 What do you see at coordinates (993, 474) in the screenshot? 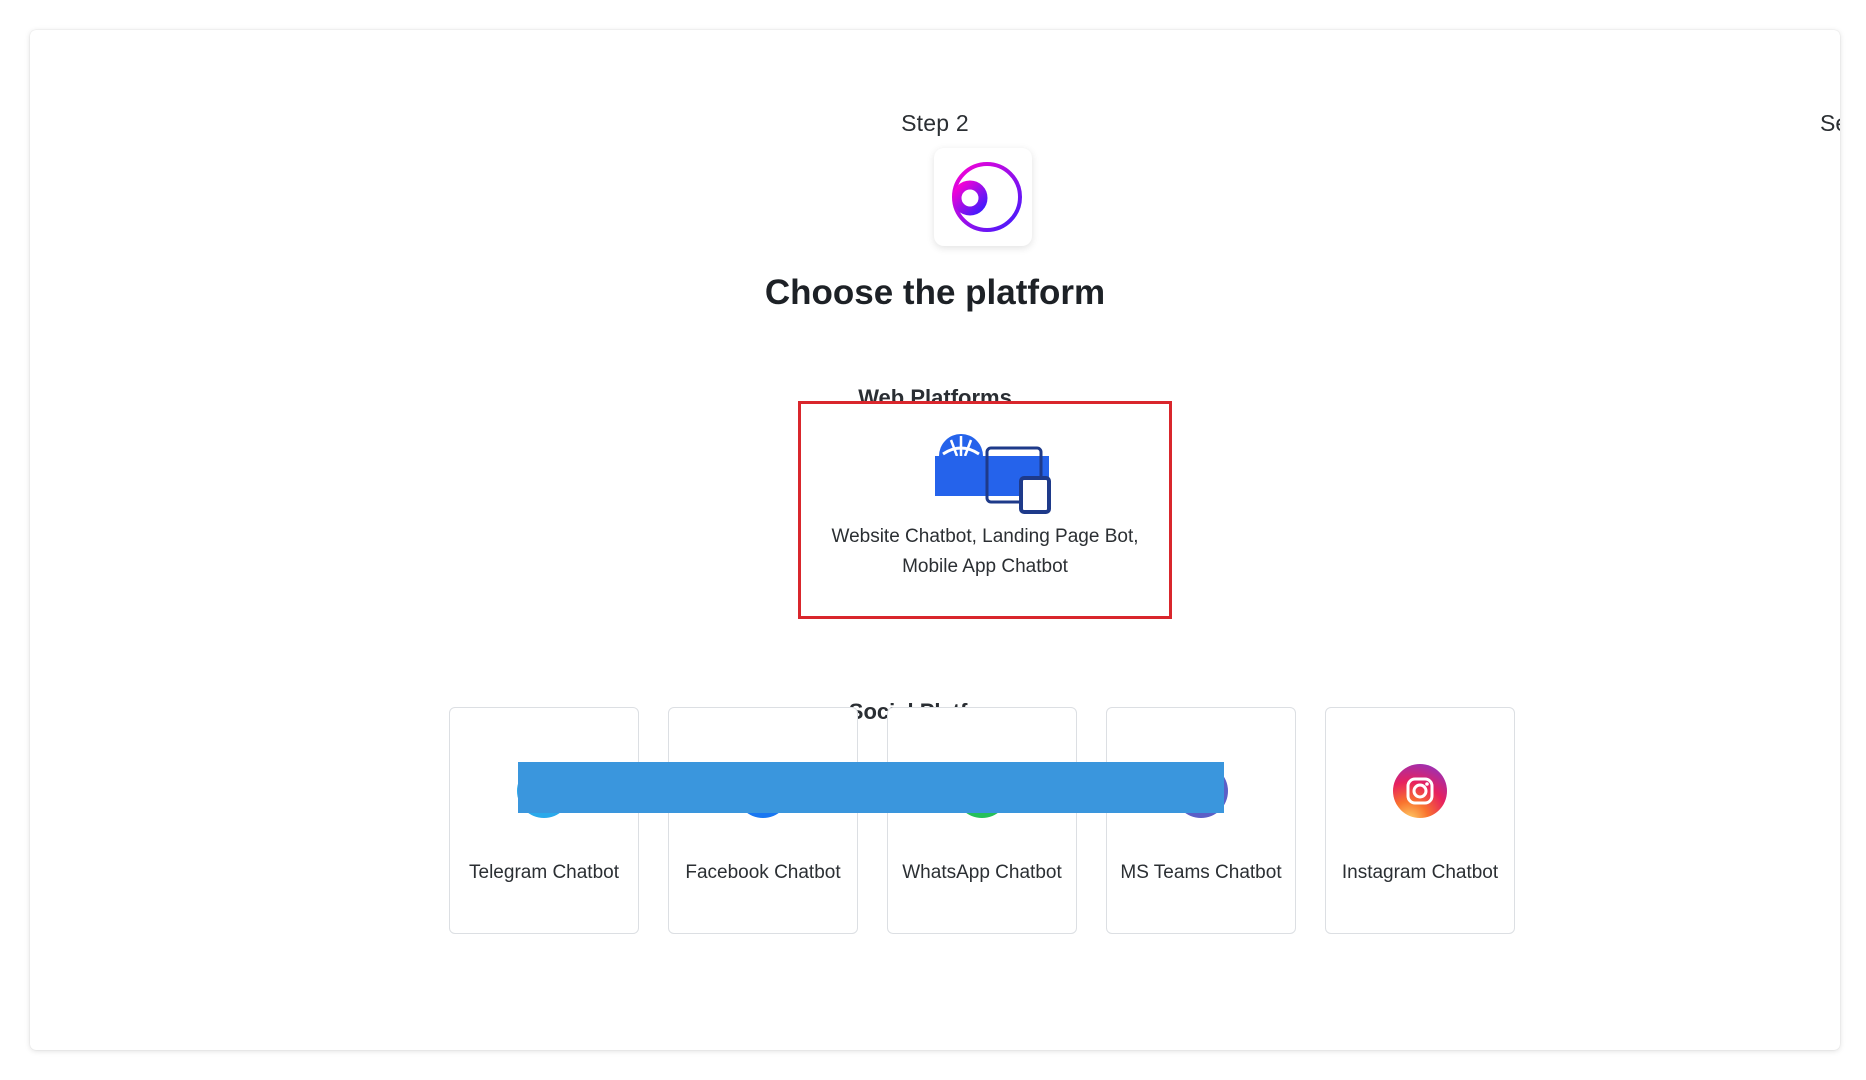
I see `globe-devices-icon` at bounding box center [993, 474].